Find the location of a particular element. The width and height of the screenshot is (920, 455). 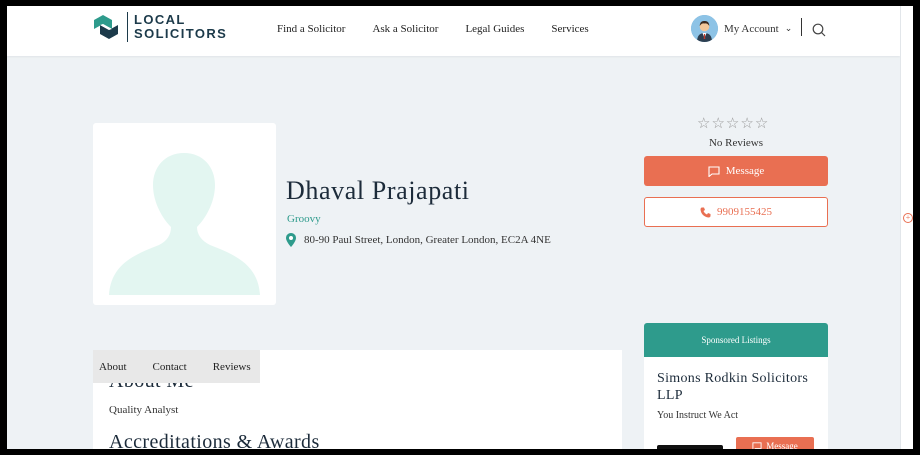

reviews-count: No Reviews is located at coordinates (736, 143).